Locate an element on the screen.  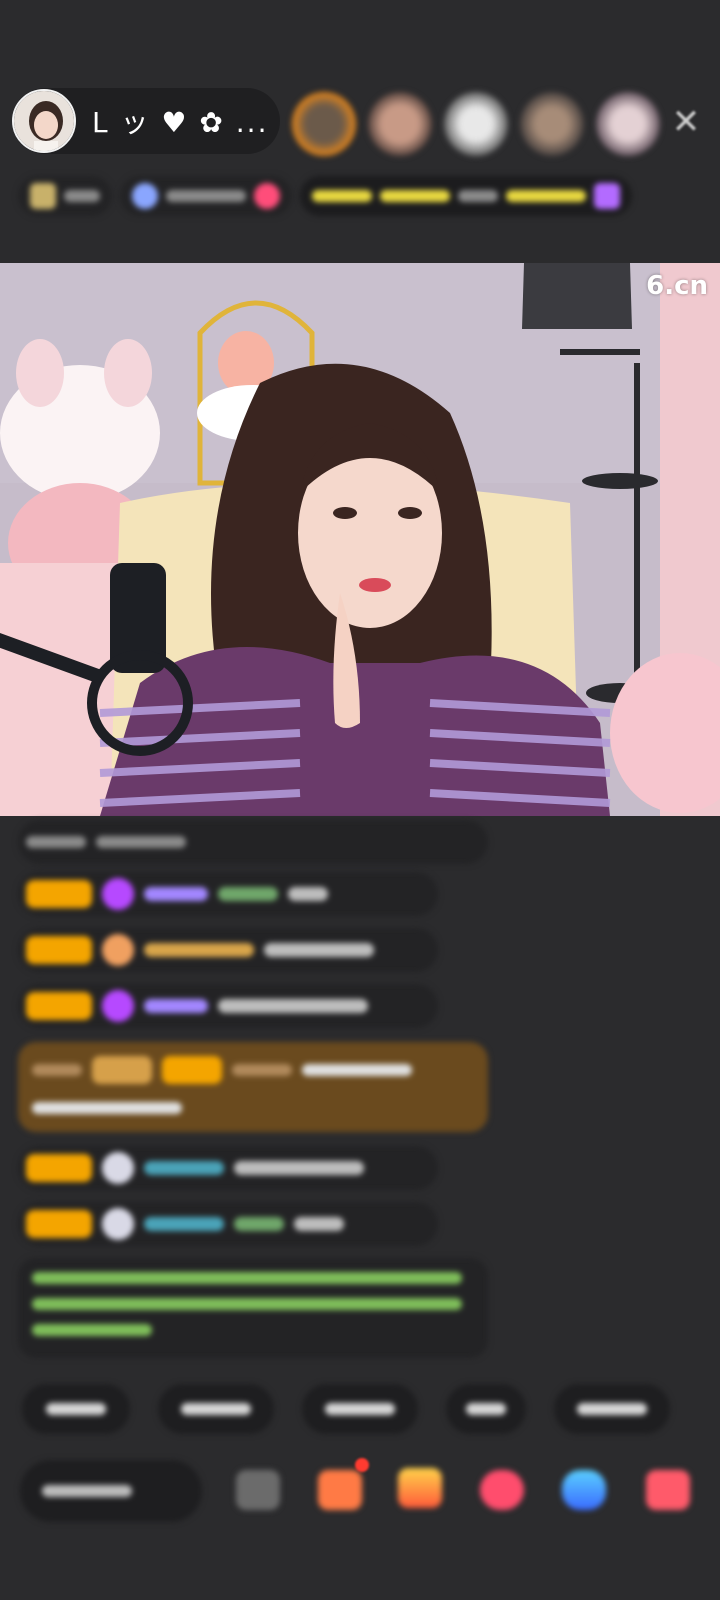
host-avatar is located at coordinates (44, 121).